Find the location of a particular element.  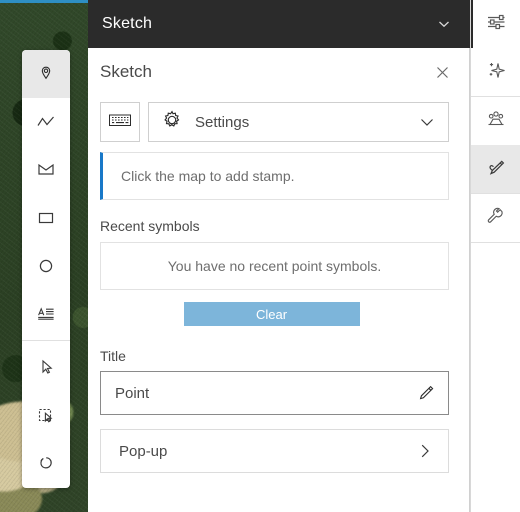

sketch-tool-circle is located at coordinates (46, 266).